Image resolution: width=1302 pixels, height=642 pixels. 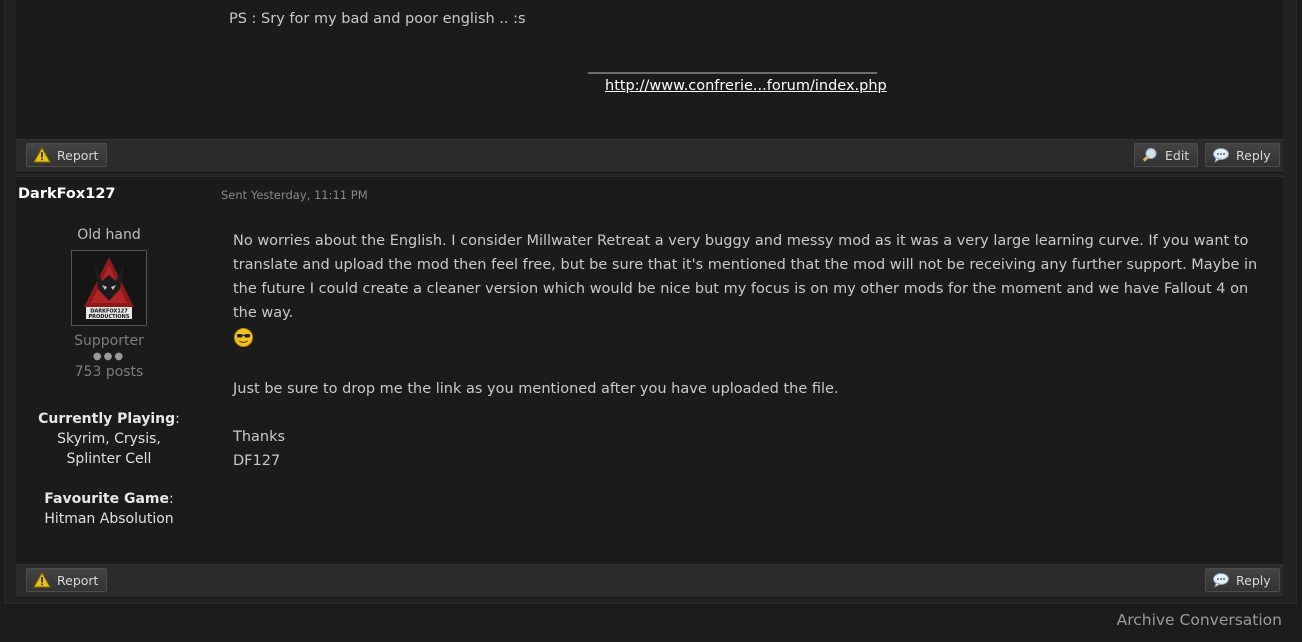 I want to click on favourite-game-value: Hitman Absolution, so click(x=109, y=519).